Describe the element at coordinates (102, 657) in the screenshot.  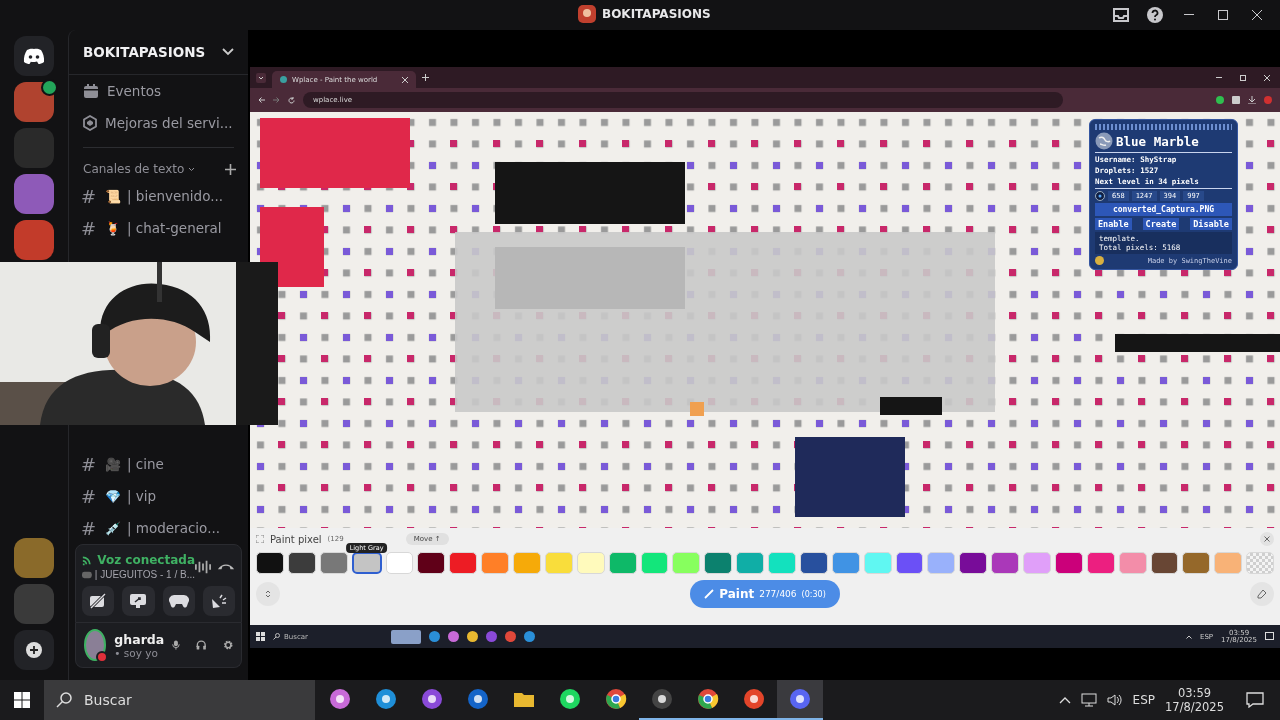
I see `status-dot` at that location.